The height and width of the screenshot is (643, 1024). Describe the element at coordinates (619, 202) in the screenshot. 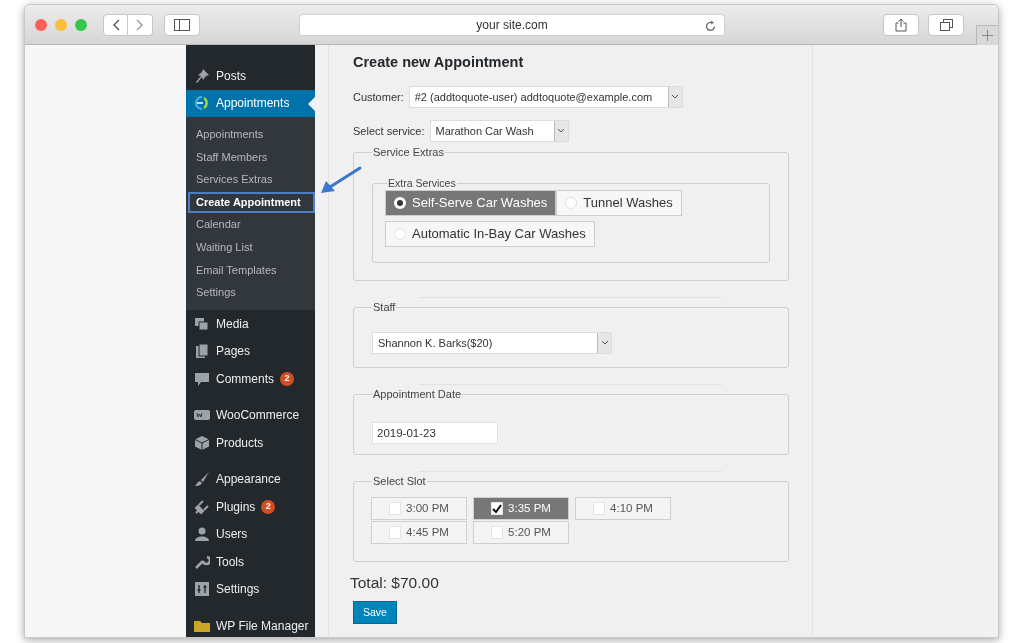

I see `extra-service-option: Tunnel Washes` at that location.